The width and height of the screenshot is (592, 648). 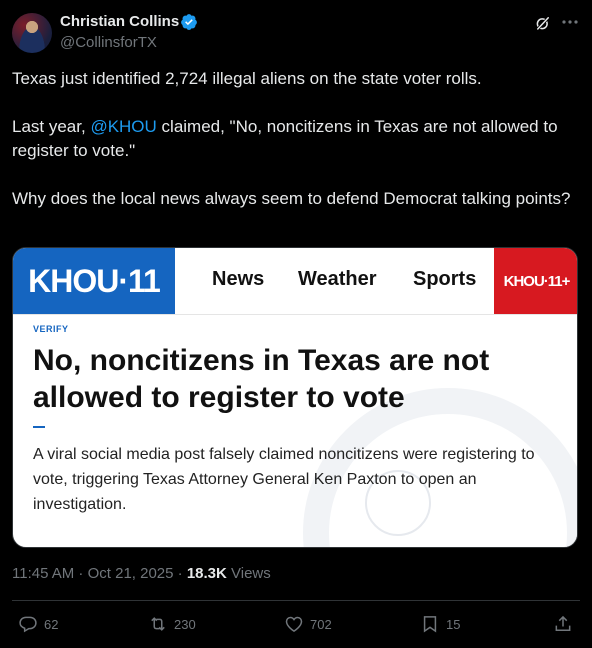 I want to click on reply-icon, so click(x=28, y=624).